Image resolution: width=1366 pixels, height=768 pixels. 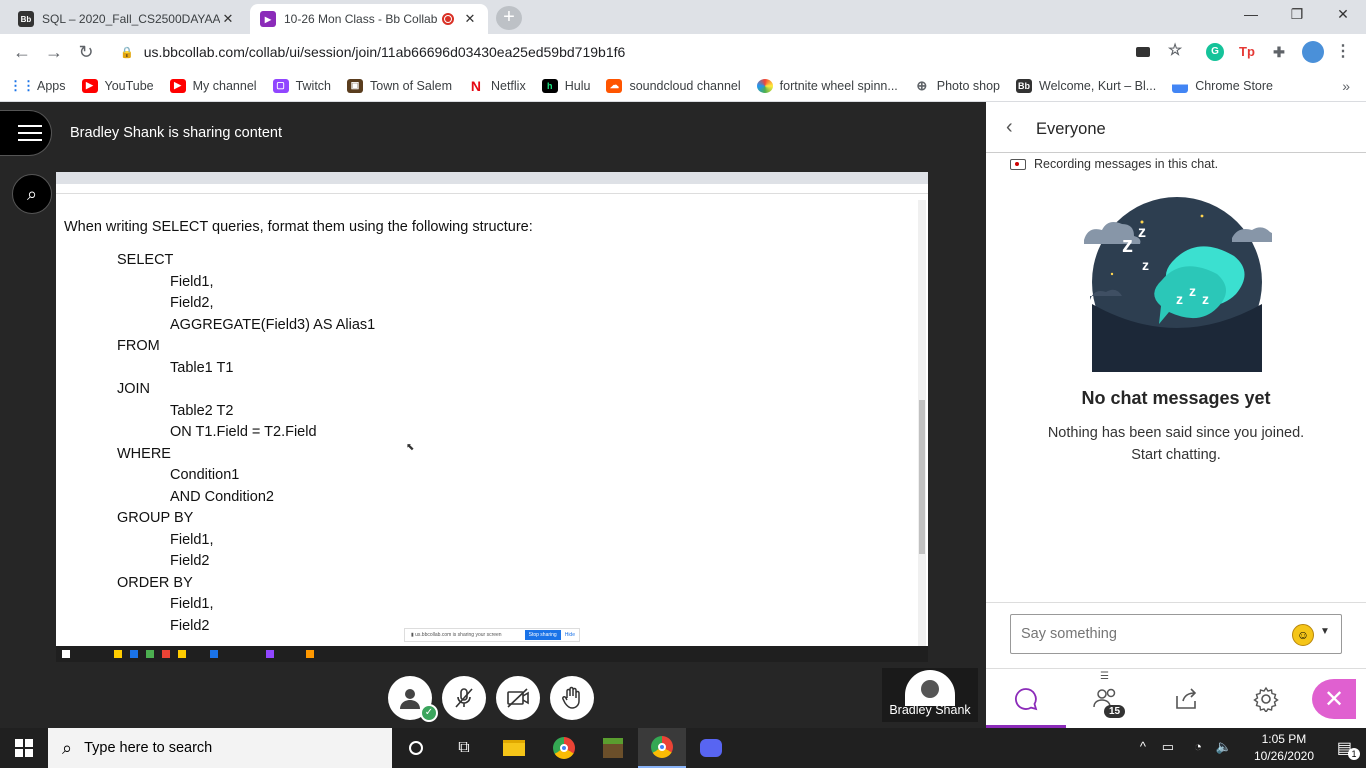 I want to click on sharing-status: Bradley Shank is sharing content, so click(x=176, y=133).